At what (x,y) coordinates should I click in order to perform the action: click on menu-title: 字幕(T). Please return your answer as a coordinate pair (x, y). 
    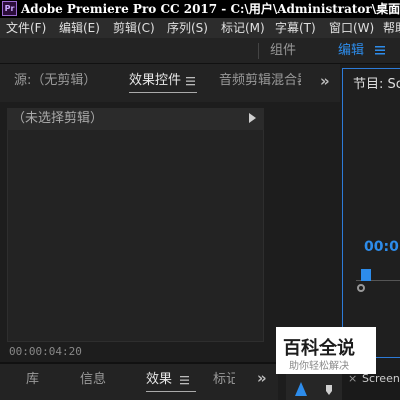
    Looking at the image, I should click on (295, 28).